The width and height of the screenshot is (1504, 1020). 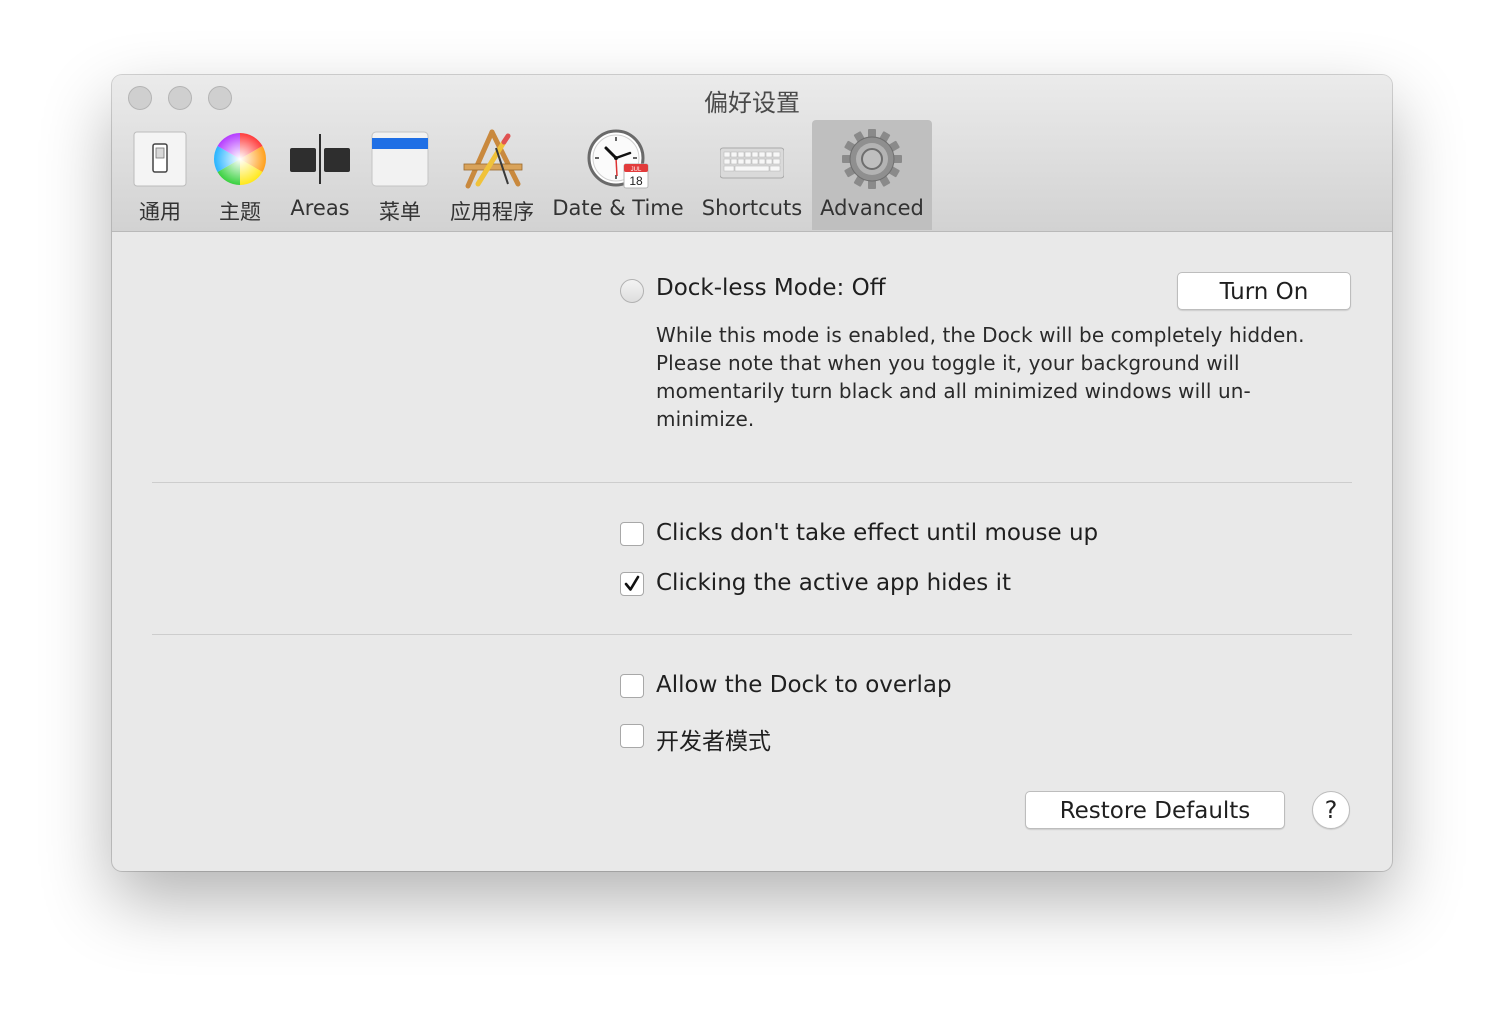 I want to click on tab-label: 菜单, so click(x=400, y=212).